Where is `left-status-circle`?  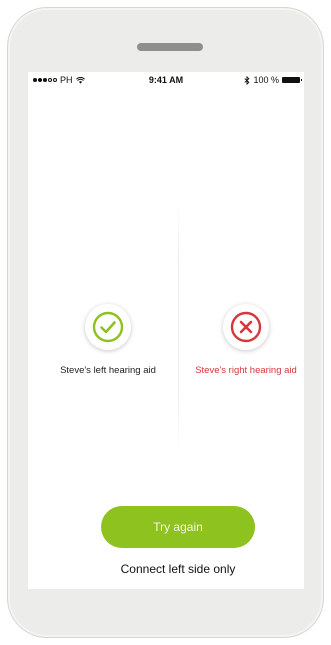 left-status-circle is located at coordinates (108, 327).